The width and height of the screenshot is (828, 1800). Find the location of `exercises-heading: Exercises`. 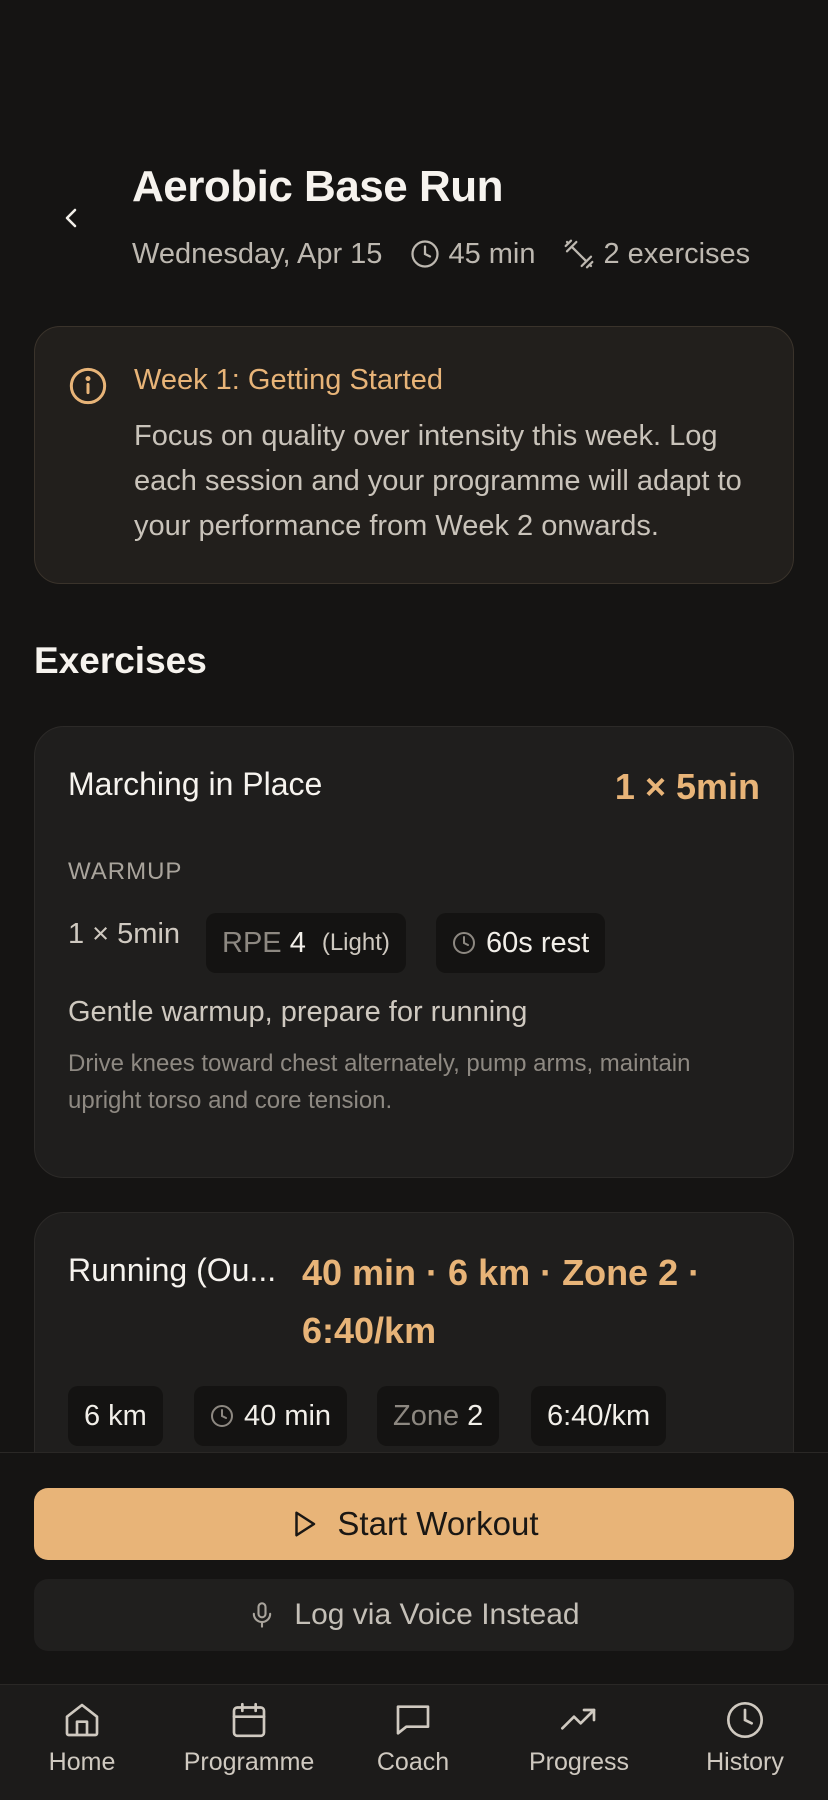

exercises-heading: Exercises is located at coordinates (120, 660).